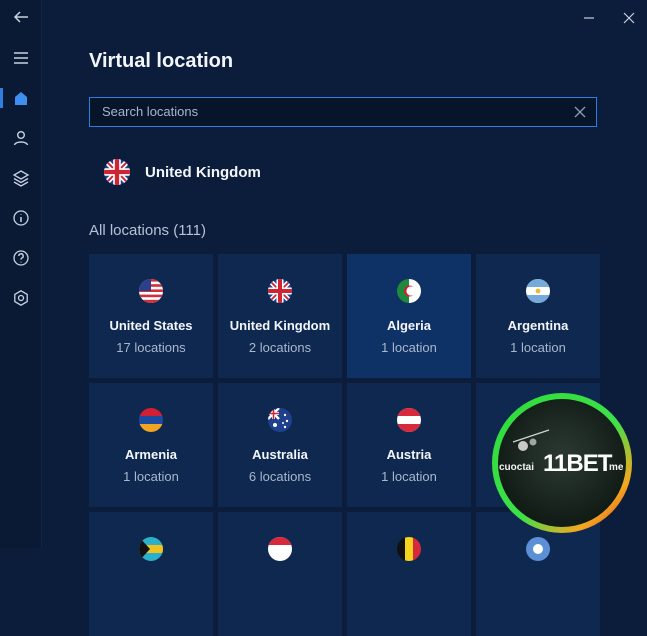 This screenshot has height=636, width=647. I want to click on active-indicator, so click(1, 98).